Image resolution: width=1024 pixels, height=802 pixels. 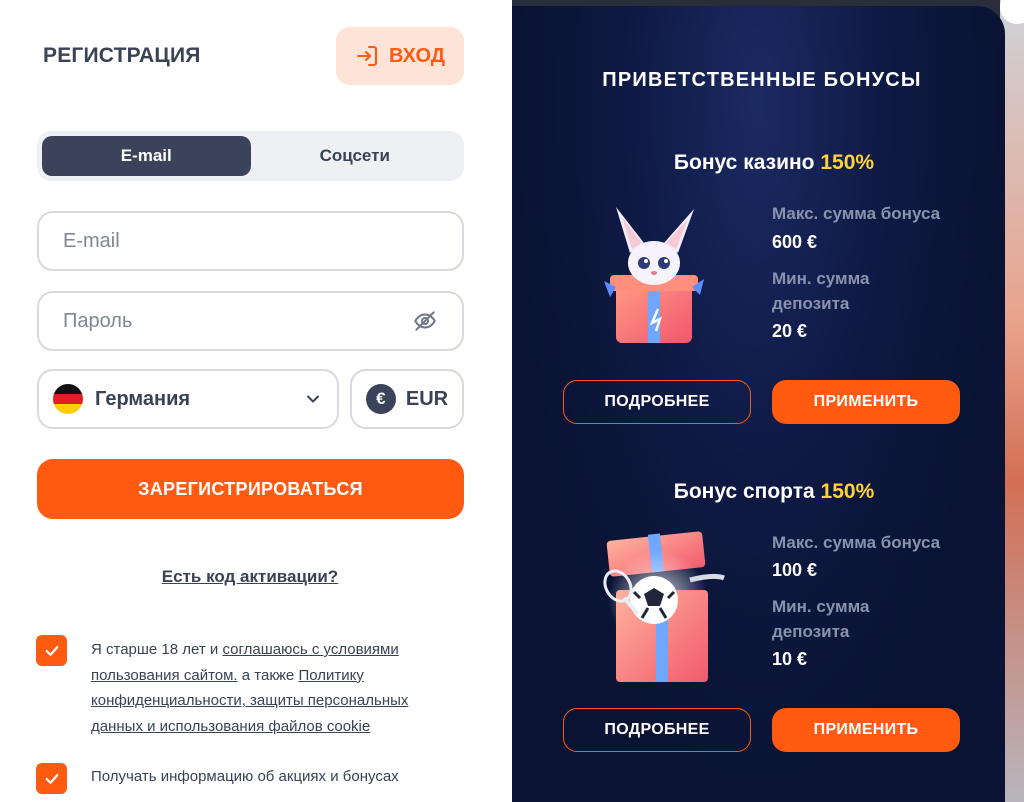 I want to click on email-field-wrapper, so click(x=250, y=241).